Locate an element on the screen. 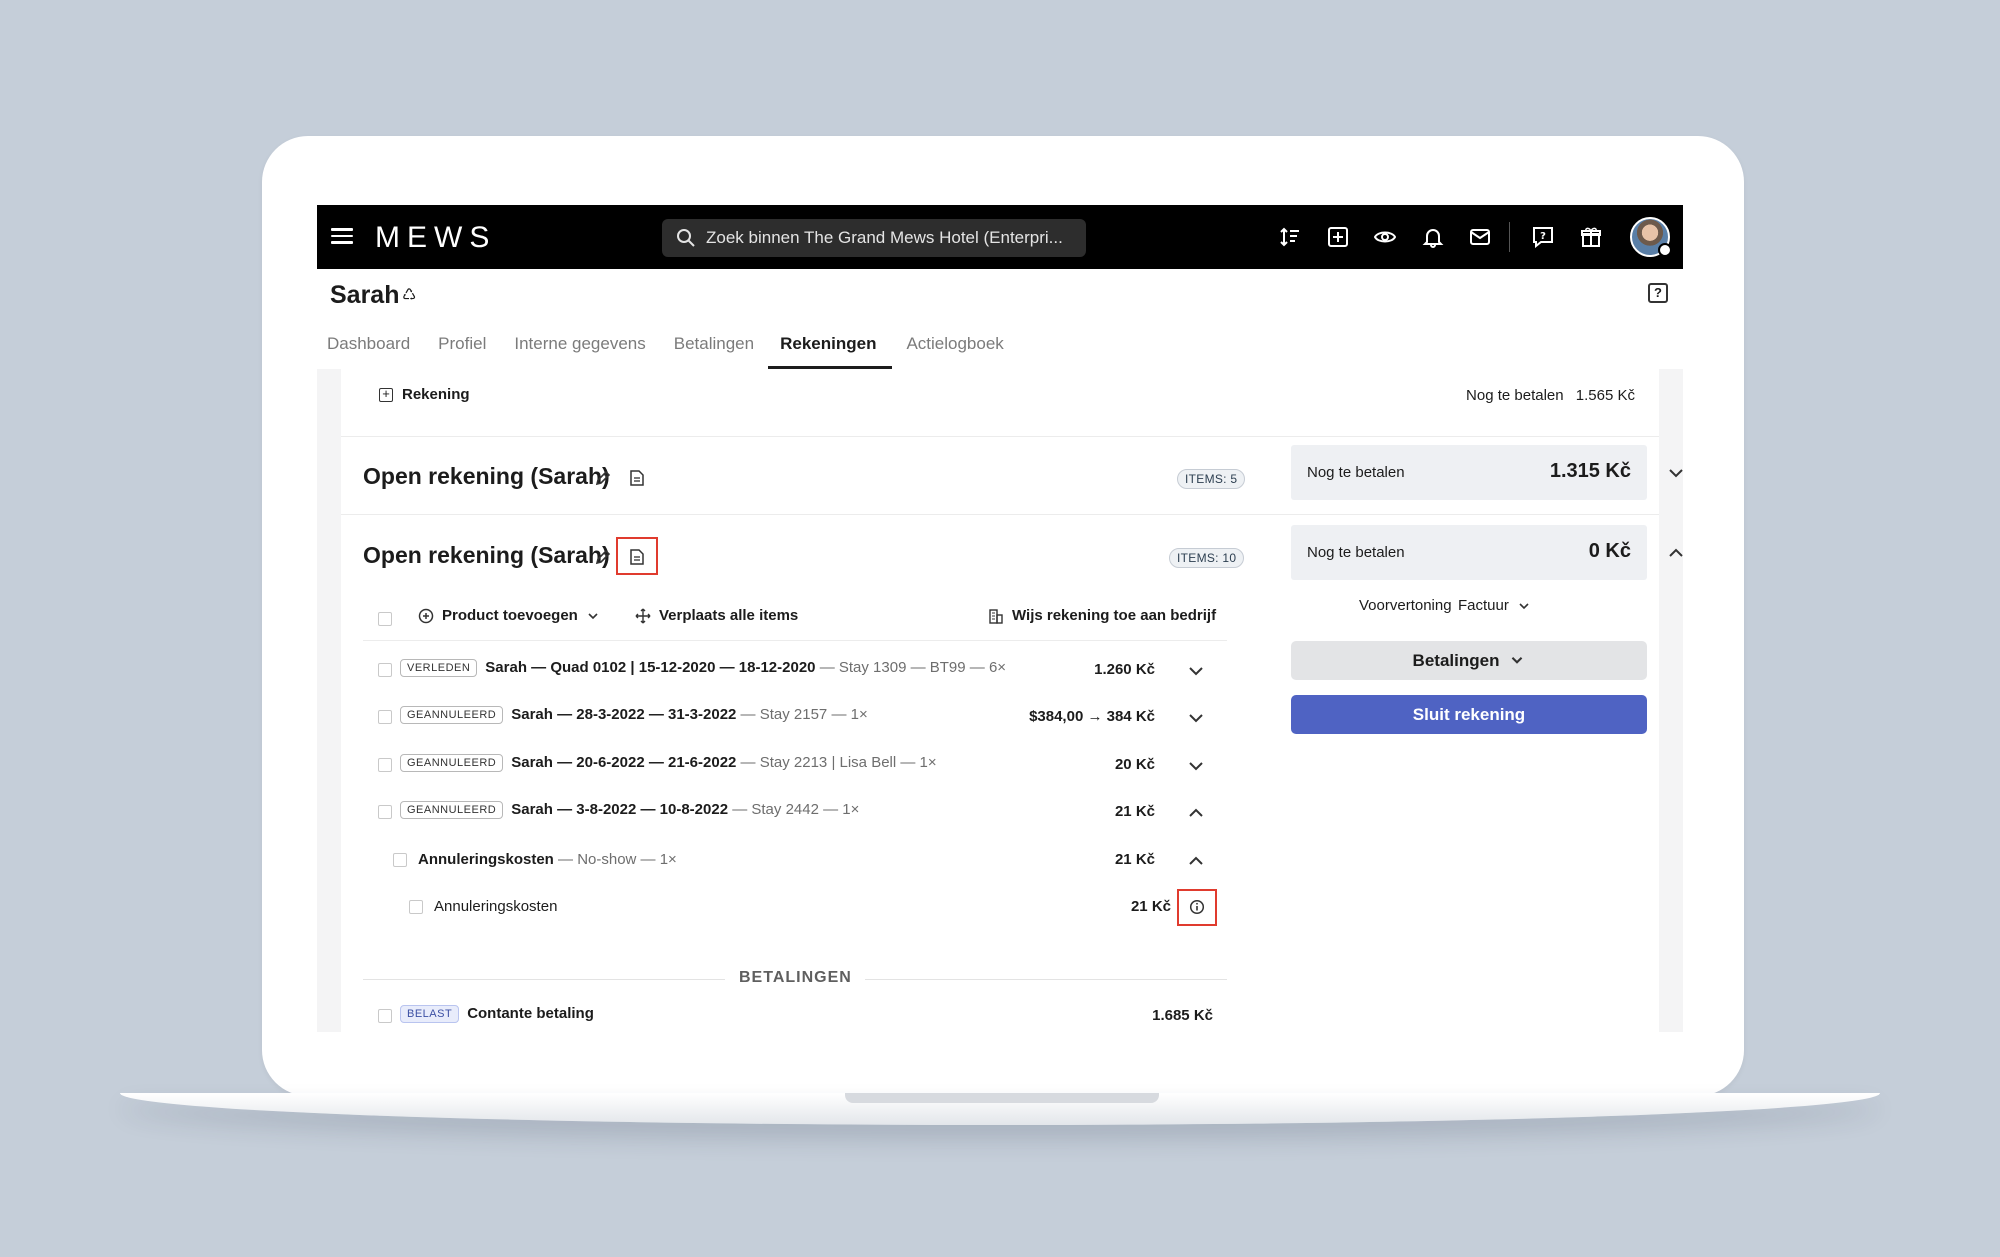  add-product-button: Product toevoegen is located at coordinates (509, 615).